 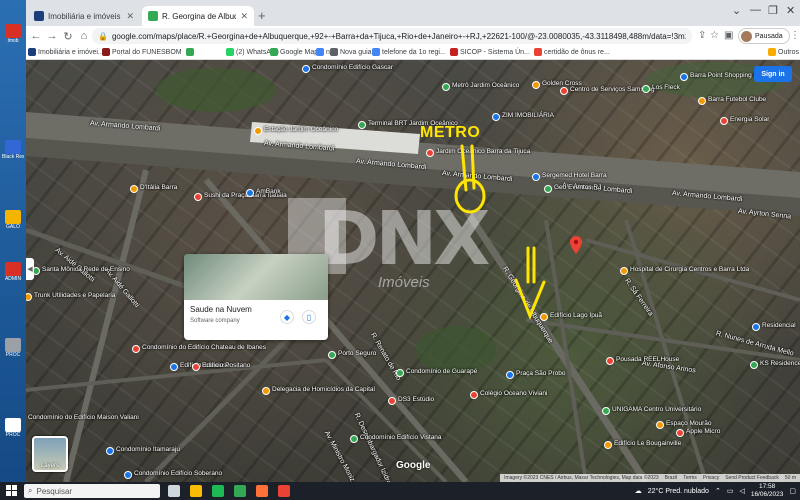 I want to click on bookmark-item: Google Maps, so click(x=296, y=52).